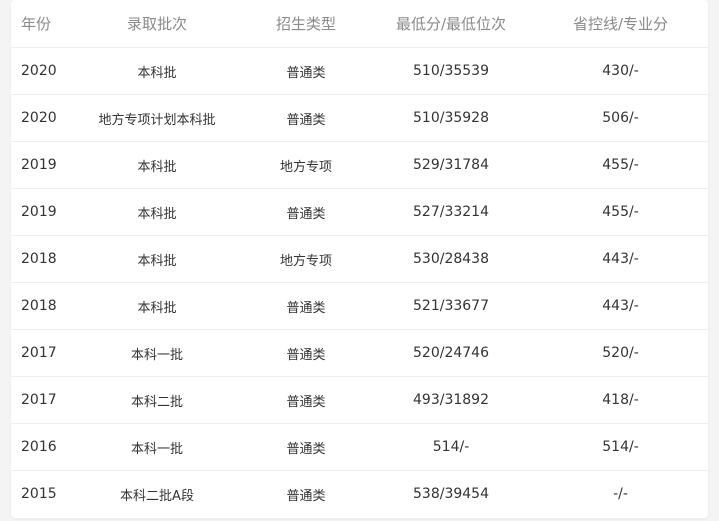  Describe the element at coordinates (157, 118) in the screenshot. I see `cell-batch: 地方专项计划本科批` at that location.